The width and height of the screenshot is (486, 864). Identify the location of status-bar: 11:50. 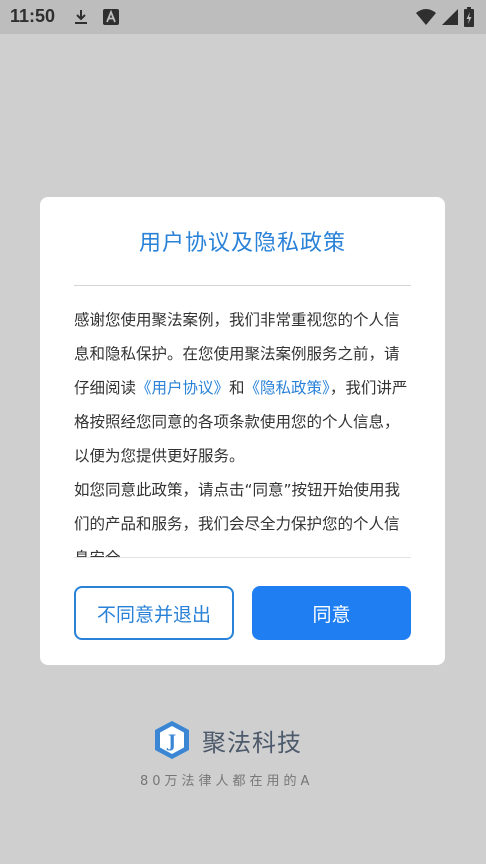
(243, 17).